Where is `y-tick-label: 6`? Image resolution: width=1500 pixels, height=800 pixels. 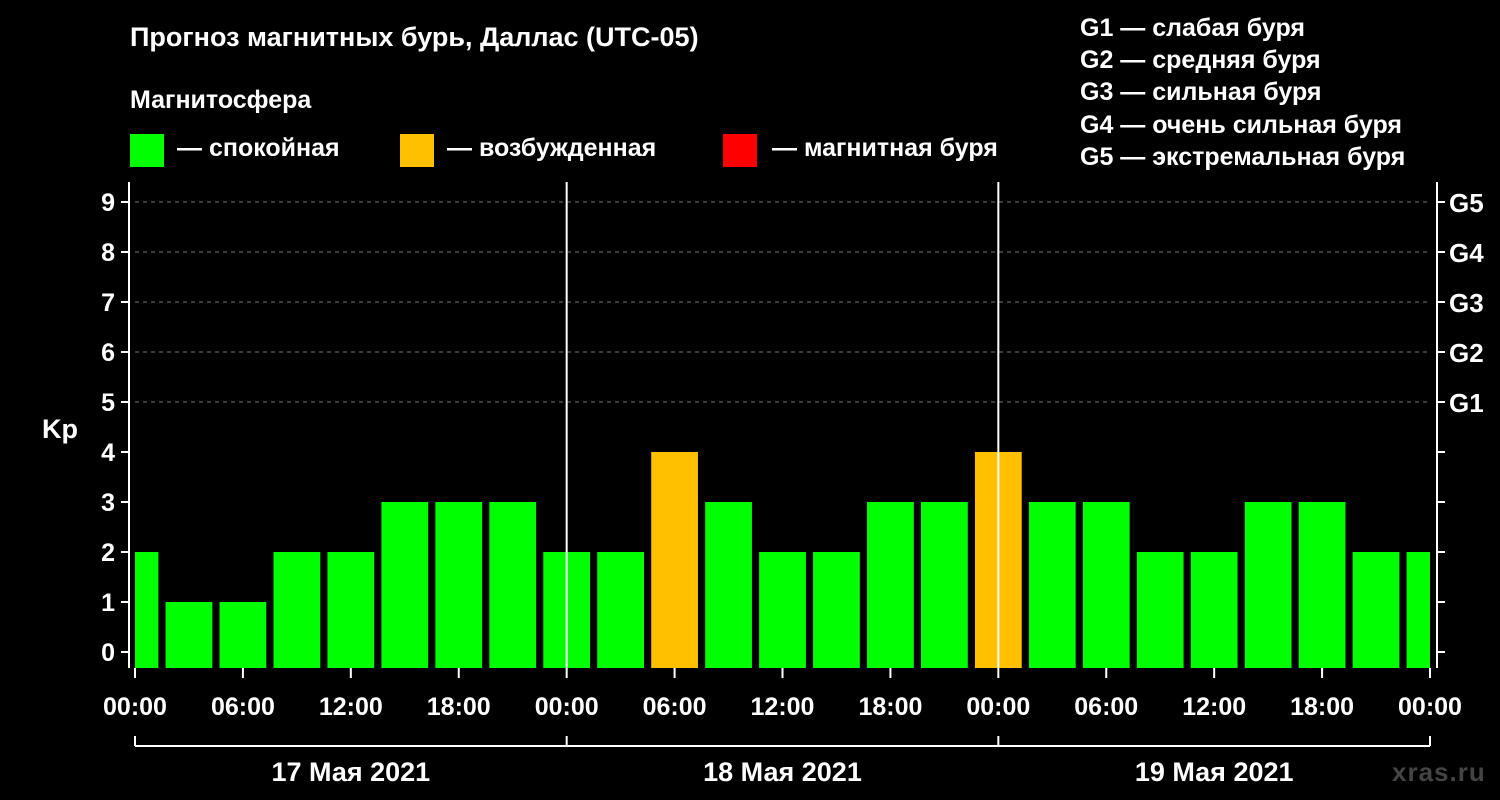 y-tick-label: 6 is located at coordinates (108, 353).